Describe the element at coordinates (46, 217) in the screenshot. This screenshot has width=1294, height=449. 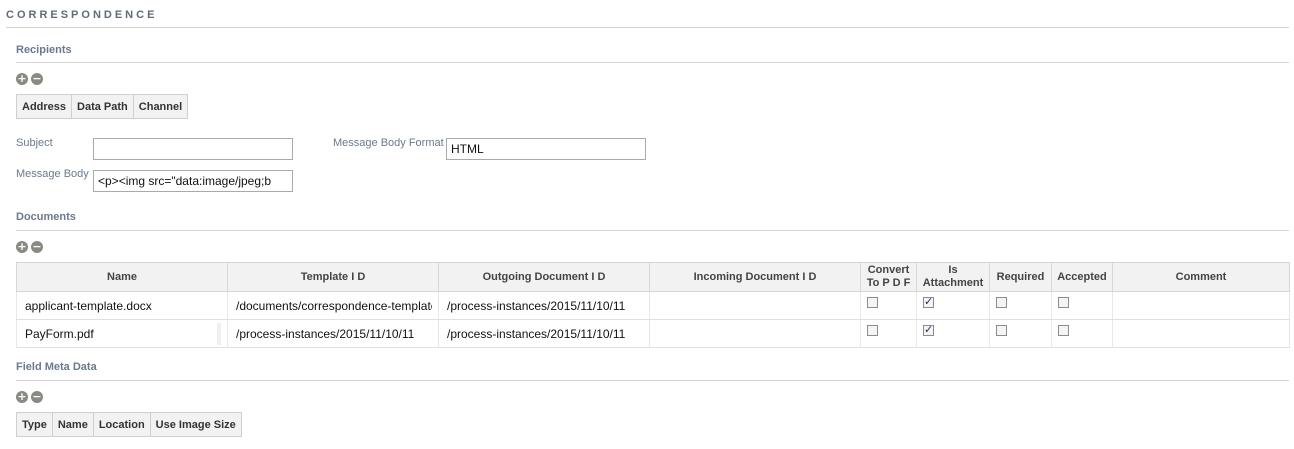
I see `documents-section-title: Documents` at that location.